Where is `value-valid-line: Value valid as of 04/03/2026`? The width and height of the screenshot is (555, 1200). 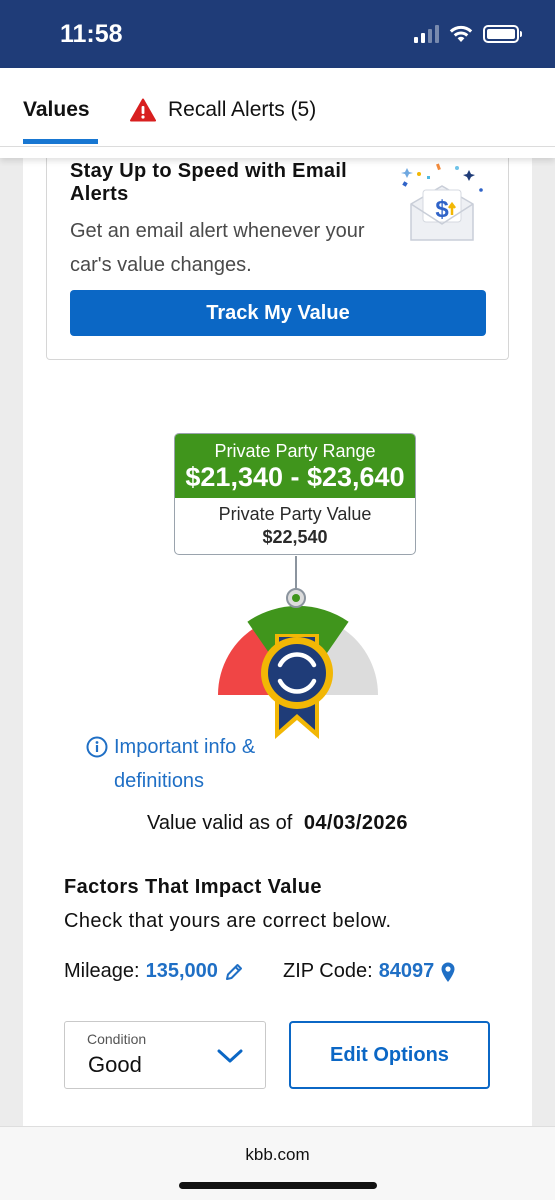 value-valid-line: Value valid as of 04/03/2026 is located at coordinates (277, 823).